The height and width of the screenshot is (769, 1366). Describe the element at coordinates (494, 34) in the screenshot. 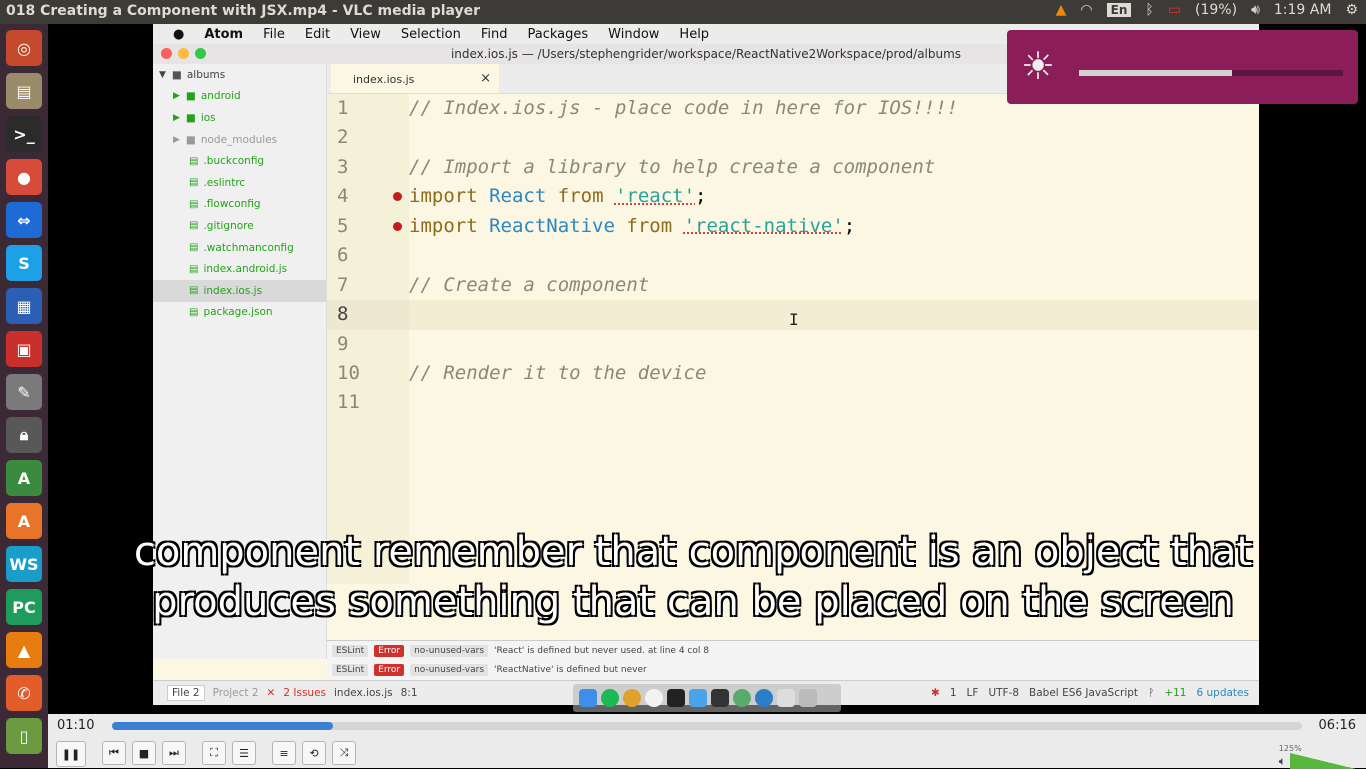

I see `menu-find: Find` at that location.